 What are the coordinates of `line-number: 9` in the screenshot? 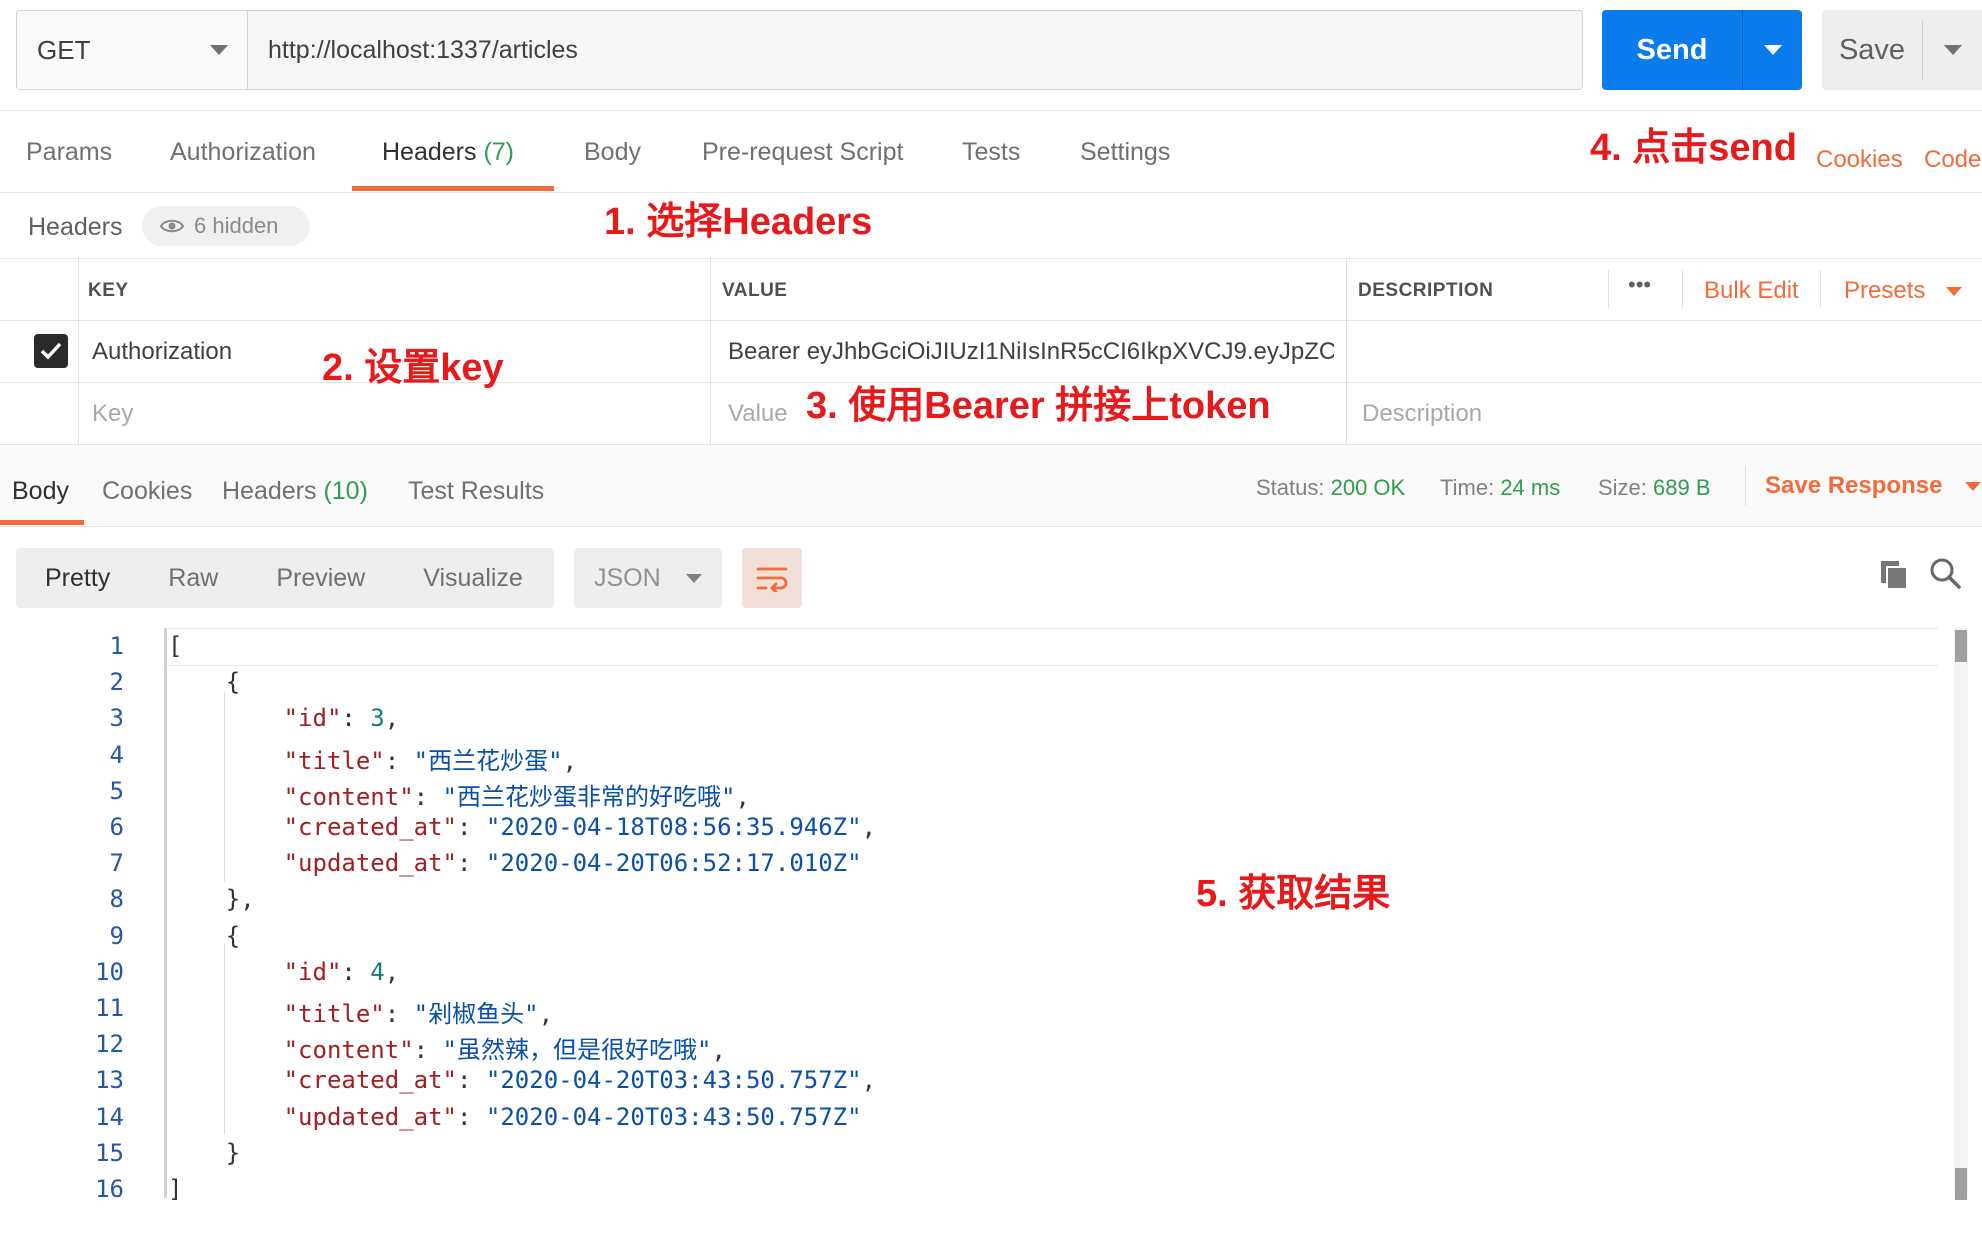 It's located at (116, 935).